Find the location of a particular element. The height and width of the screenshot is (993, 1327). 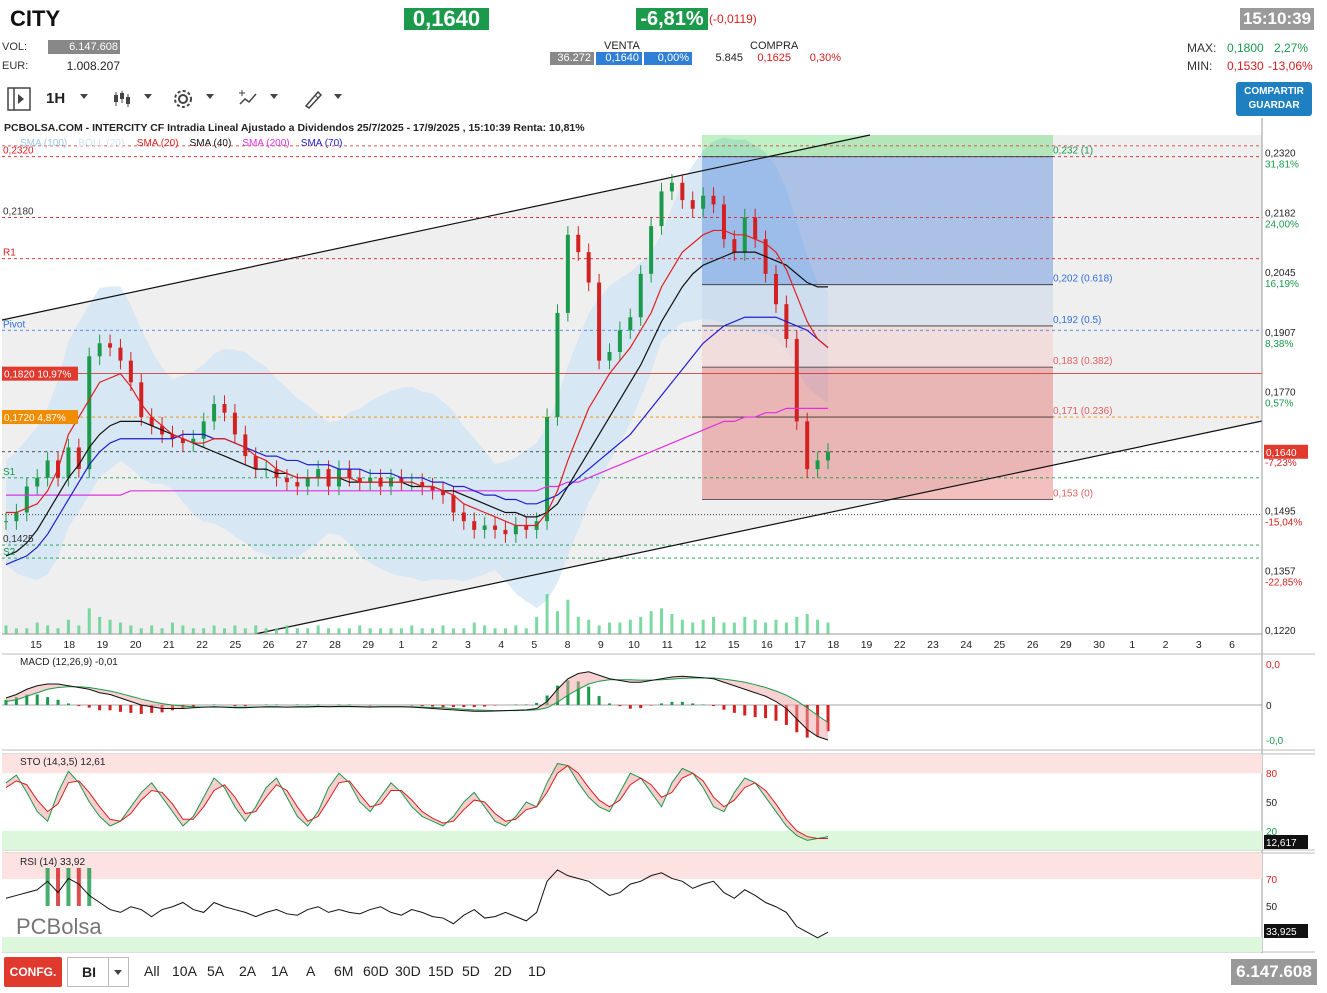

period-2a: 2A is located at coordinates (247, 971).